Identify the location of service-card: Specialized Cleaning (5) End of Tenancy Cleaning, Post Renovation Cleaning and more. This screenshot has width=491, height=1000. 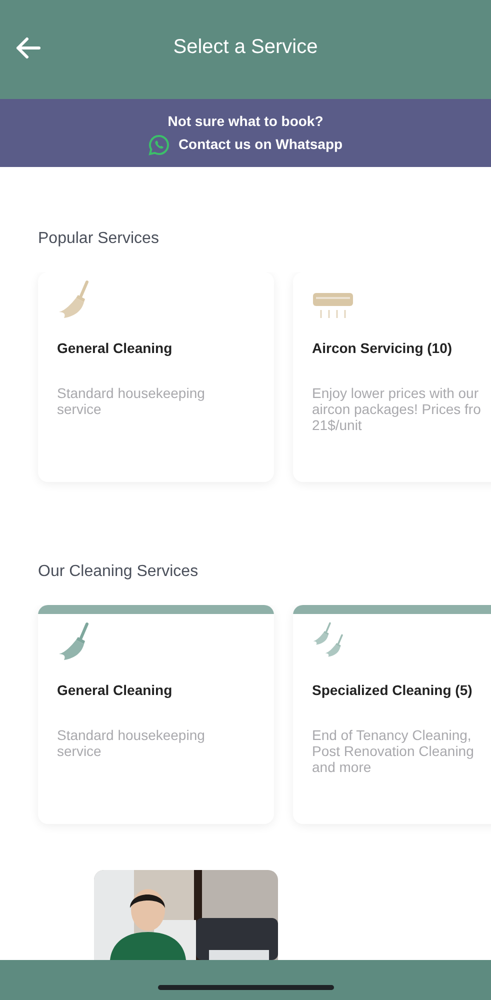
(392, 714).